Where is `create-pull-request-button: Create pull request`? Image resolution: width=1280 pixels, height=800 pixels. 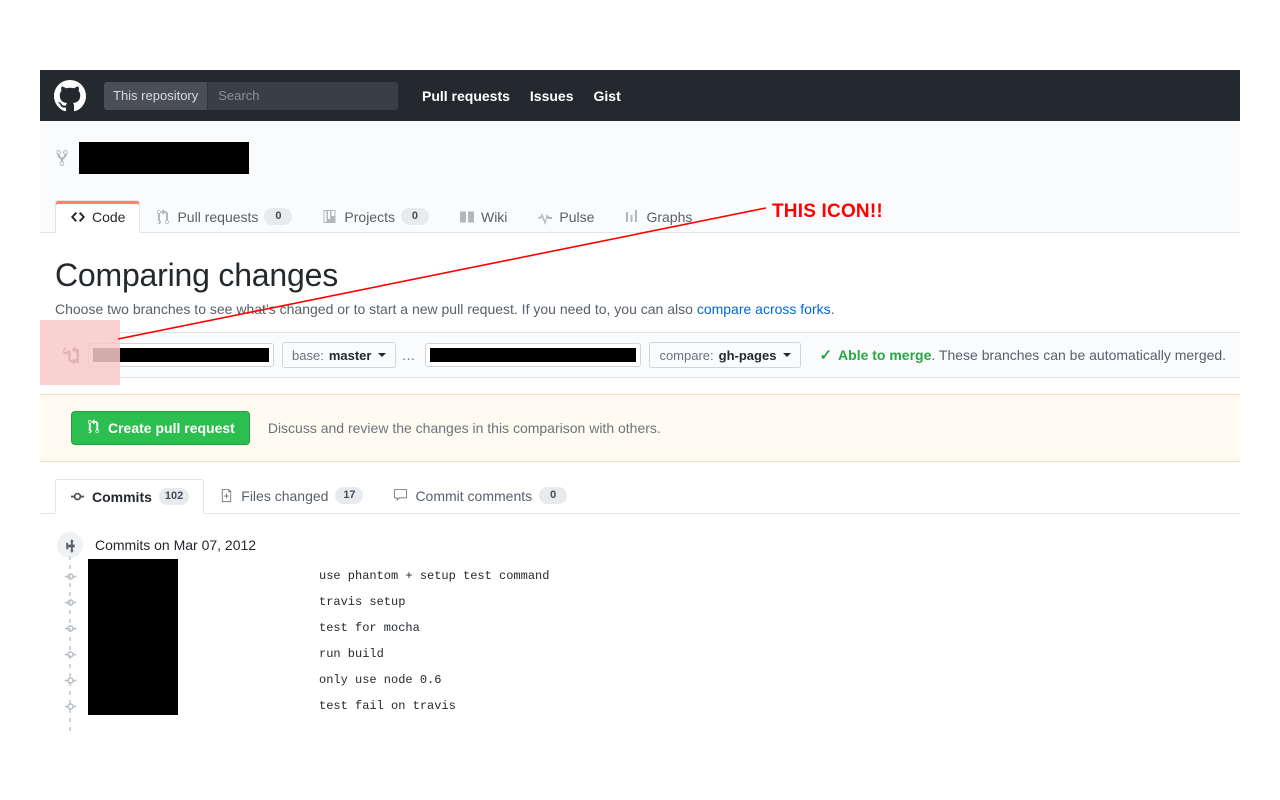 create-pull-request-button: Create pull request is located at coordinates (160, 428).